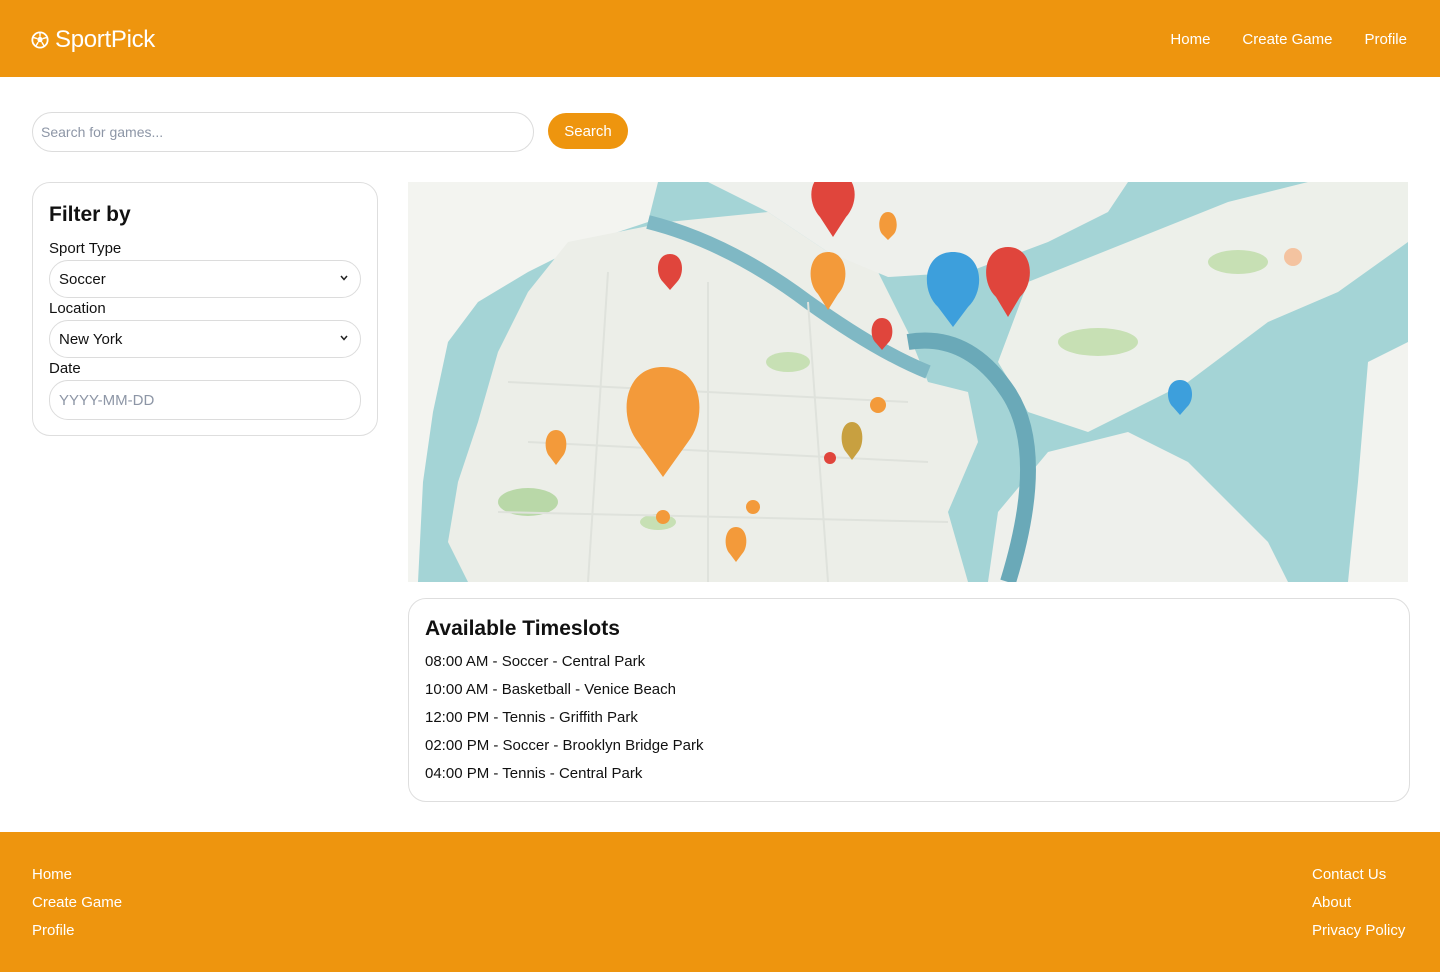 The height and width of the screenshot is (972, 1440). What do you see at coordinates (77, 880) in the screenshot?
I see `footer-home-link: Home` at bounding box center [77, 880].